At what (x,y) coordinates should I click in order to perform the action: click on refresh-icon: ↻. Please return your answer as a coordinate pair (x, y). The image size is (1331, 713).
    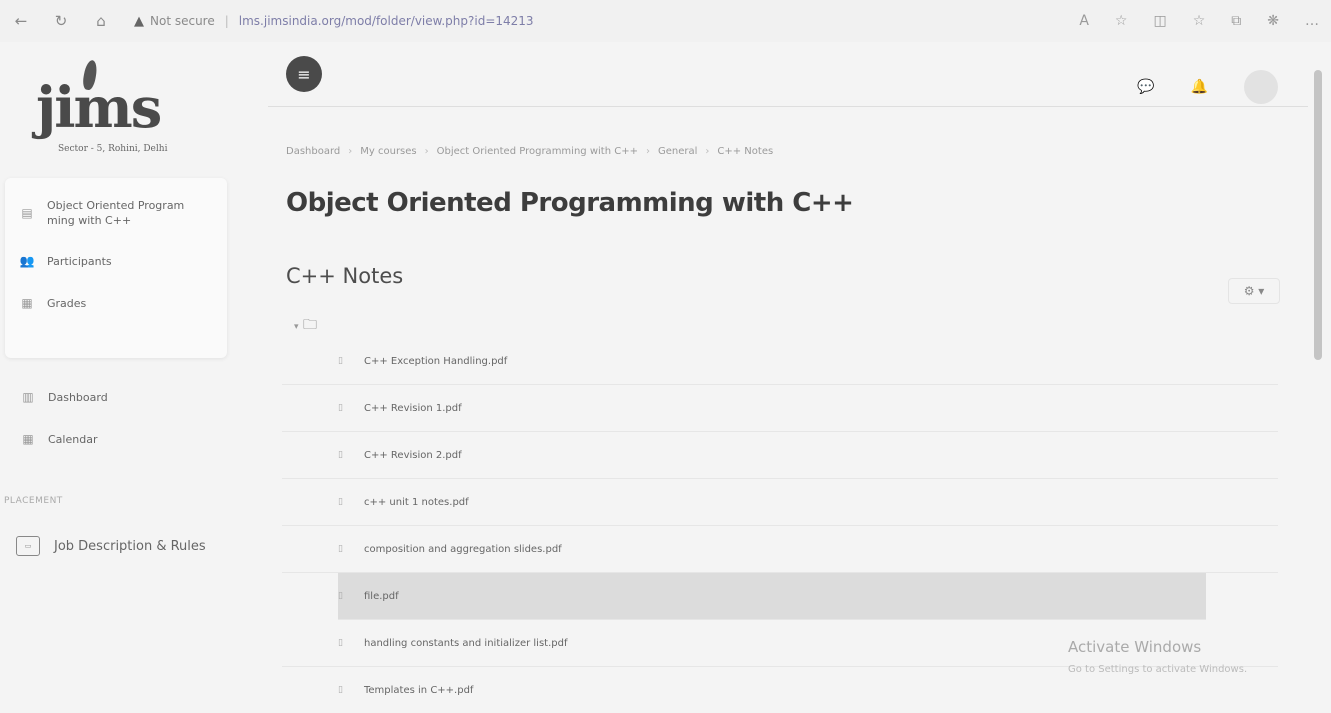
    Looking at the image, I should click on (61, 21).